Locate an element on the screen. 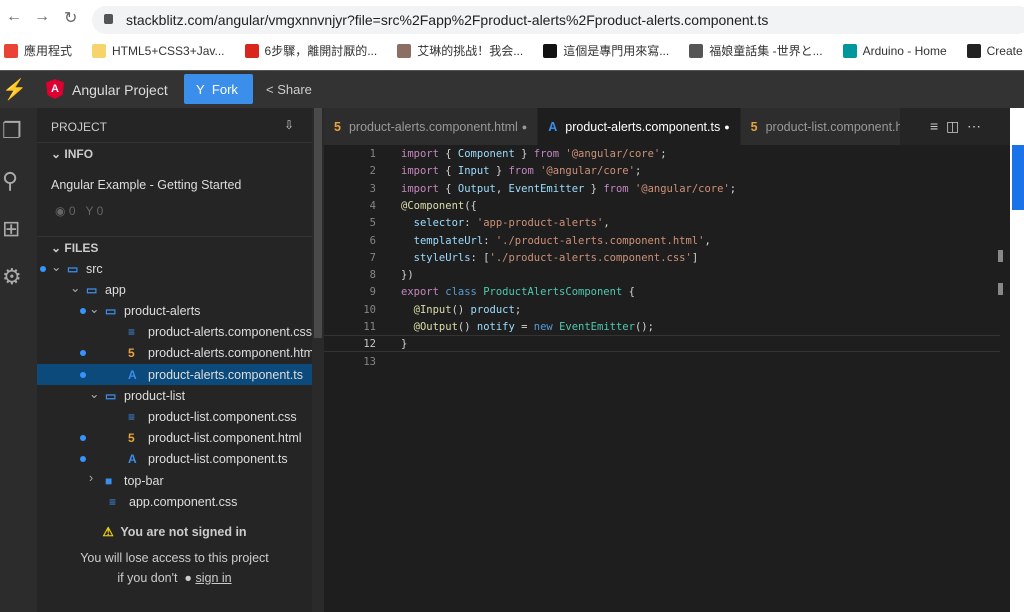 This screenshot has height=612, width=1024. bookmark-0: 應用程式 is located at coordinates (38, 50).